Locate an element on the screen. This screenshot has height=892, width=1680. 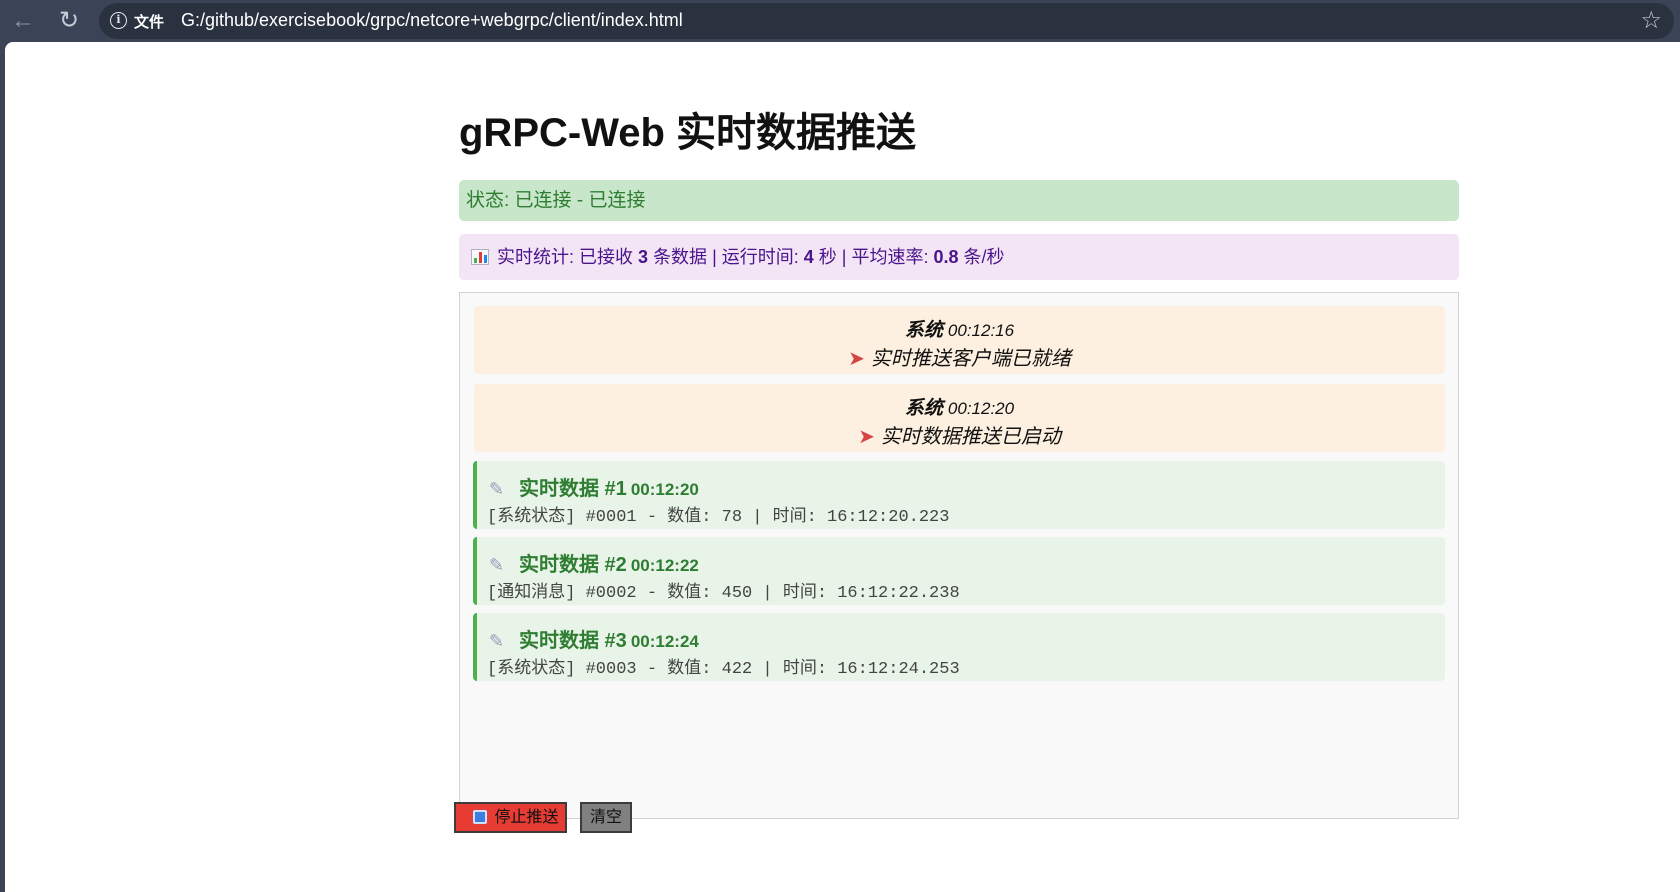
stats-runtime-unit: 秒 | 平均速率: is located at coordinates (873, 257).